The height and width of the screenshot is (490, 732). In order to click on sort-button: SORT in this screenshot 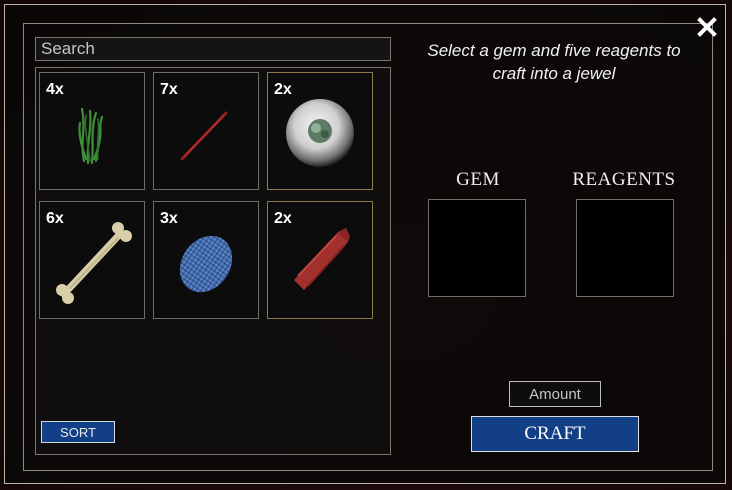, I will do `click(78, 432)`.